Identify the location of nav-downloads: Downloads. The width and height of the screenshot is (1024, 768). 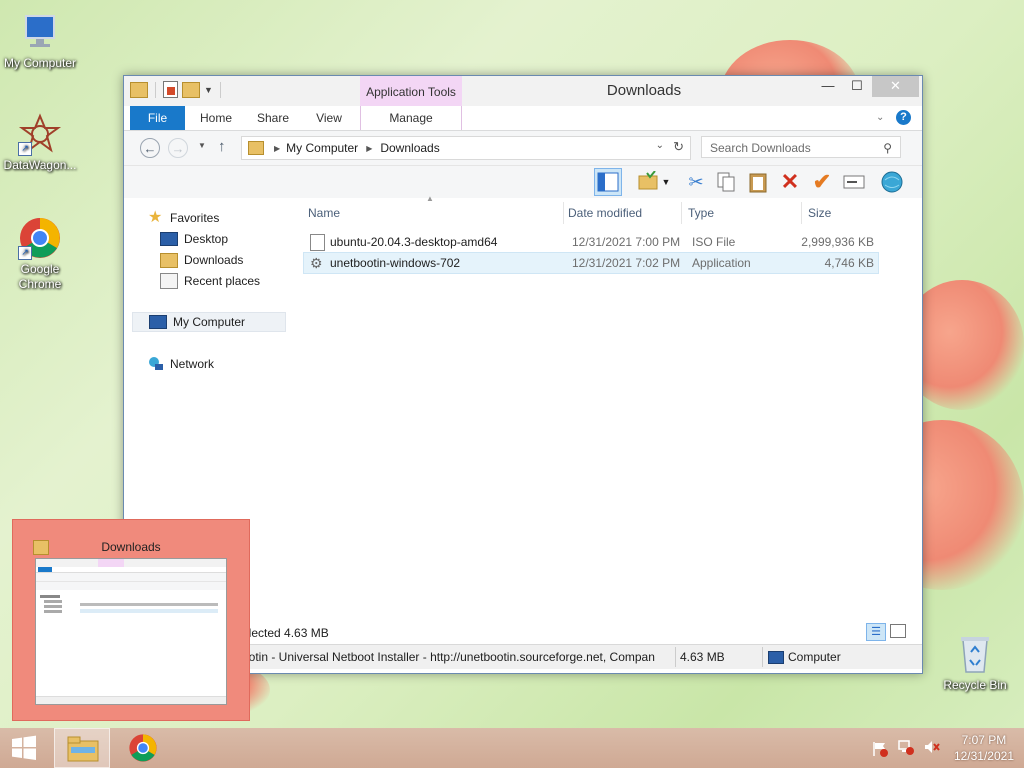
(238, 260).